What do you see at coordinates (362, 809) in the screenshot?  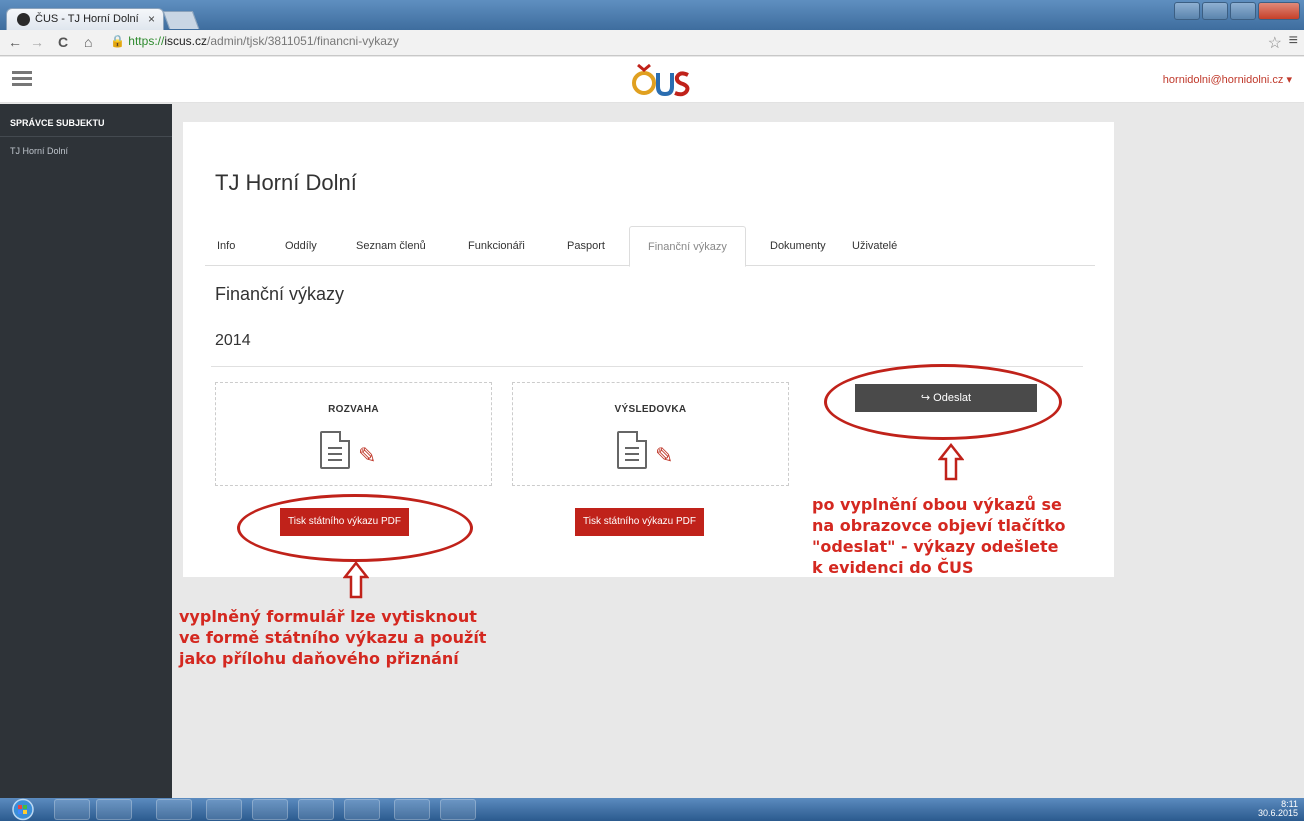 I see `outlook-icon` at bounding box center [362, 809].